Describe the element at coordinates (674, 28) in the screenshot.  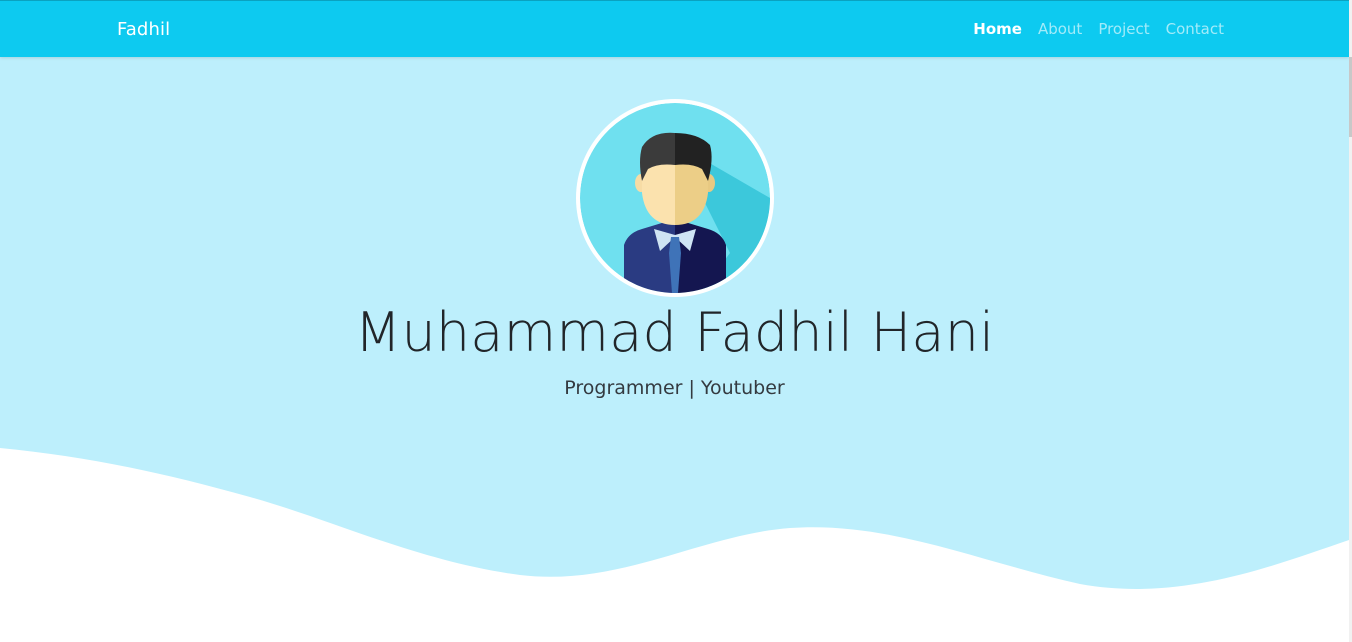
I see `navbar: Fadhil Home About Project Contact` at that location.